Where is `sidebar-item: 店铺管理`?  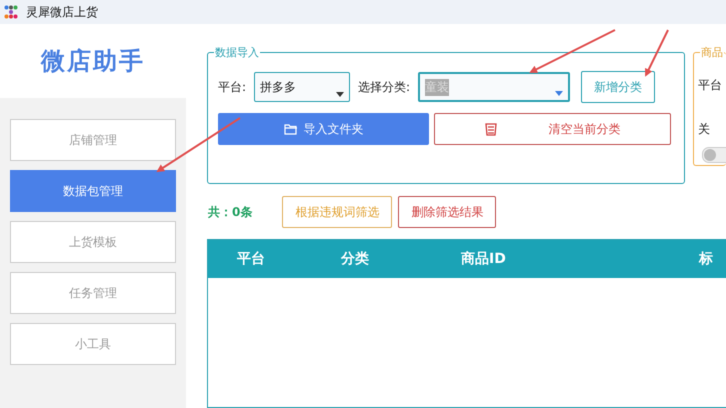 sidebar-item: 店铺管理 is located at coordinates (93, 140).